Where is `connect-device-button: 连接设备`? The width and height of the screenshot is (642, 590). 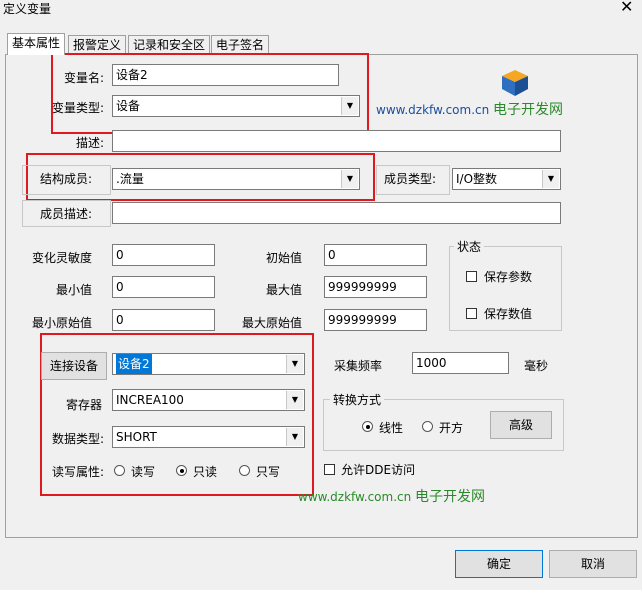
connect-device-button: 连接设备 is located at coordinates (74, 366).